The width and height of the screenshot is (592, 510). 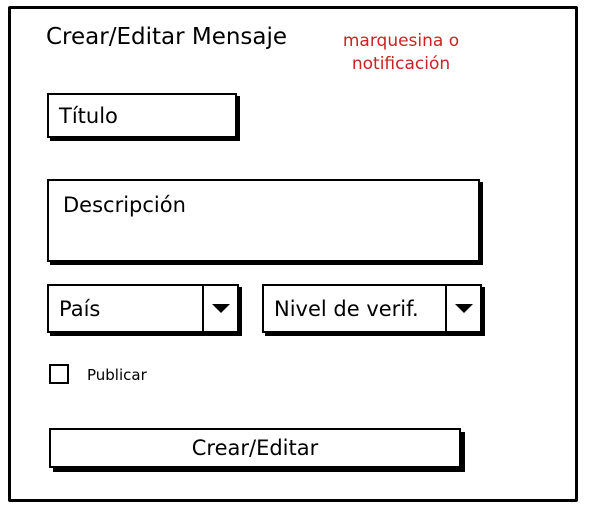 I want to click on verification-level-select: Nivel de verif., so click(x=372, y=308).